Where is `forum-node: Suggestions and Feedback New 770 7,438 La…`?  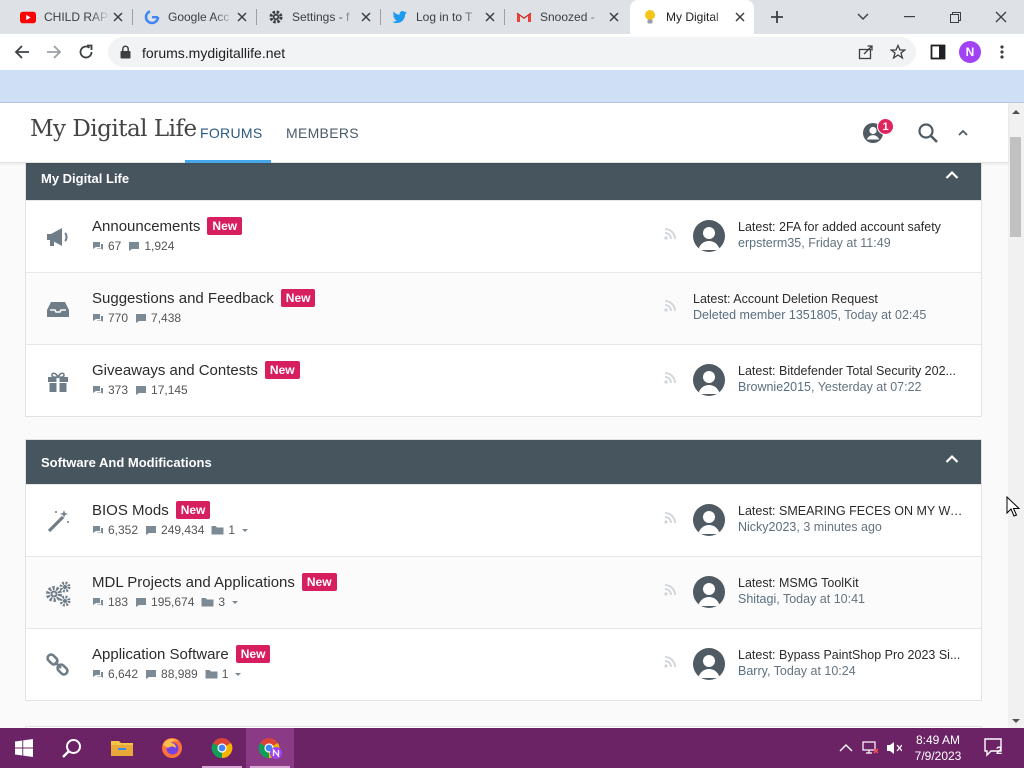 forum-node: Suggestions and Feedback New 770 7,438 La… is located at coordinates (503, 308).